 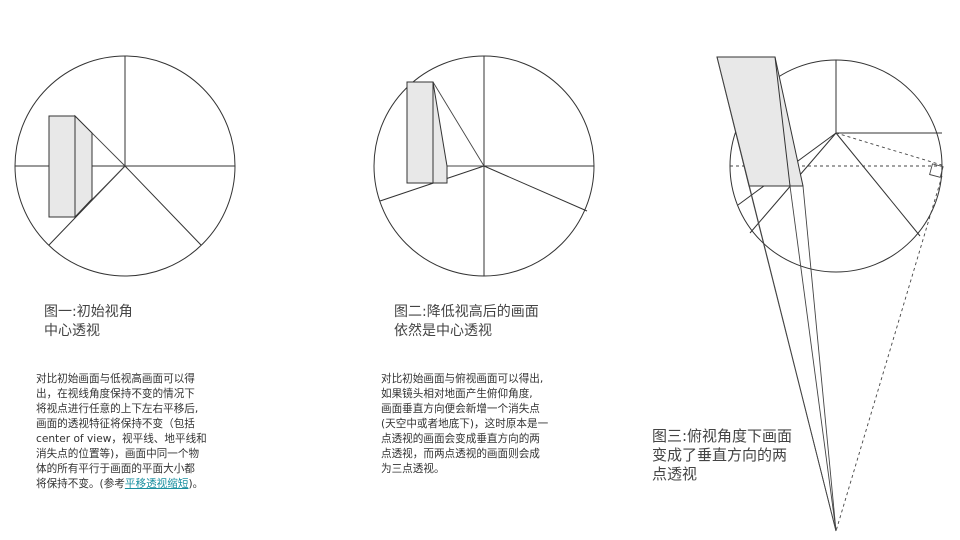 I want to click on figure1-para-line: 消失点的位置等)，画面中同一个物, so click(x=118, y=454).